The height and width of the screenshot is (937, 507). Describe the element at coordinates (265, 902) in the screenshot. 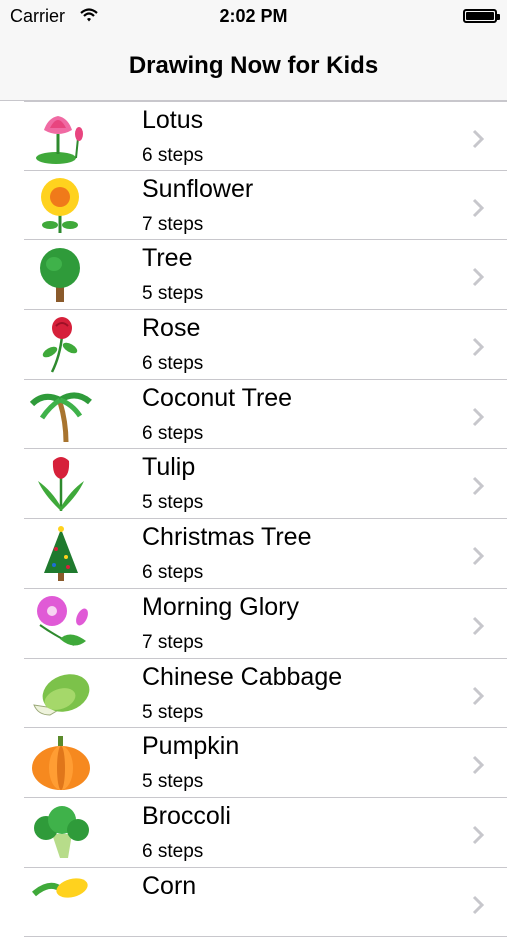

I see `list-item: Corn` at that location.